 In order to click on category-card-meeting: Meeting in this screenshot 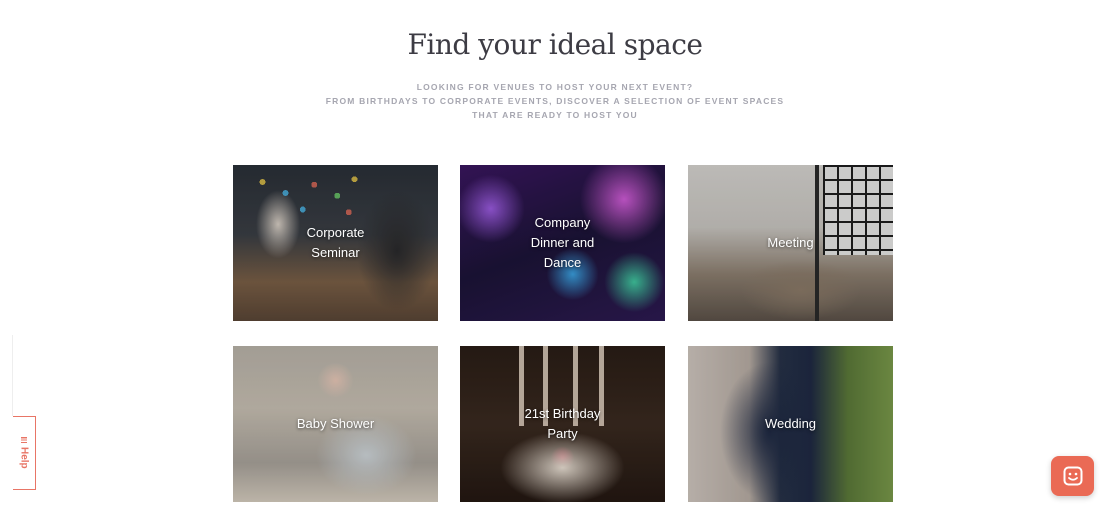, I will do `click(790, 243)`.